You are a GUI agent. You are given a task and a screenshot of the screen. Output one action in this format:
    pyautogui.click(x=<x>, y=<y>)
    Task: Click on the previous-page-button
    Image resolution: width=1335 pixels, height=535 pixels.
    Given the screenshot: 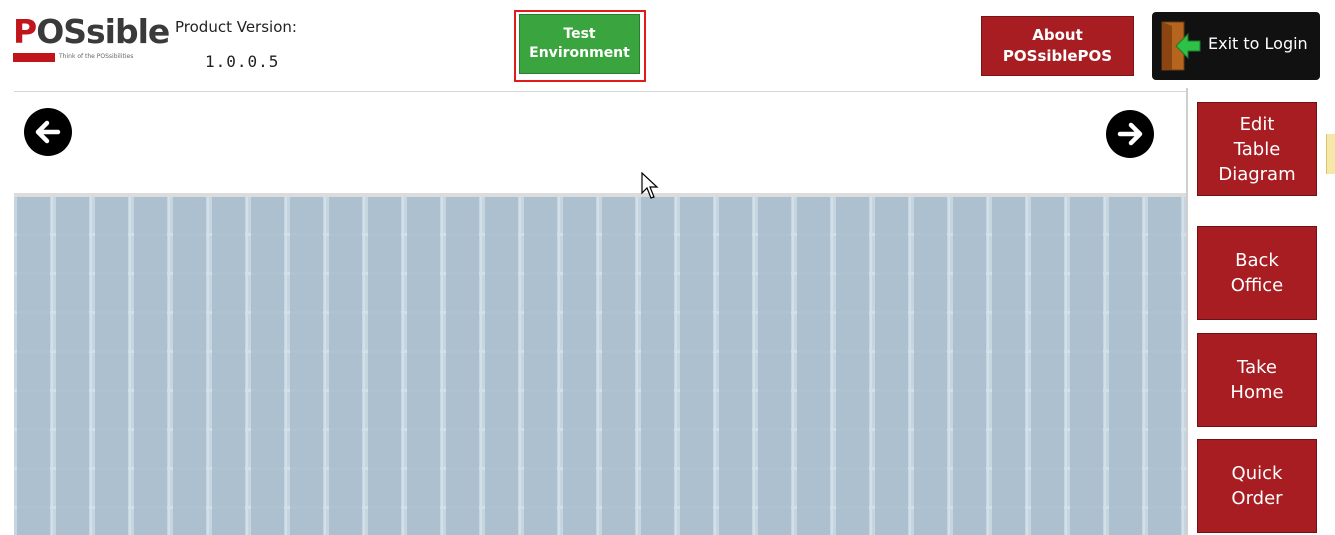 What is the action you would take?
    pyautogui.click(x=48, y=132)
    